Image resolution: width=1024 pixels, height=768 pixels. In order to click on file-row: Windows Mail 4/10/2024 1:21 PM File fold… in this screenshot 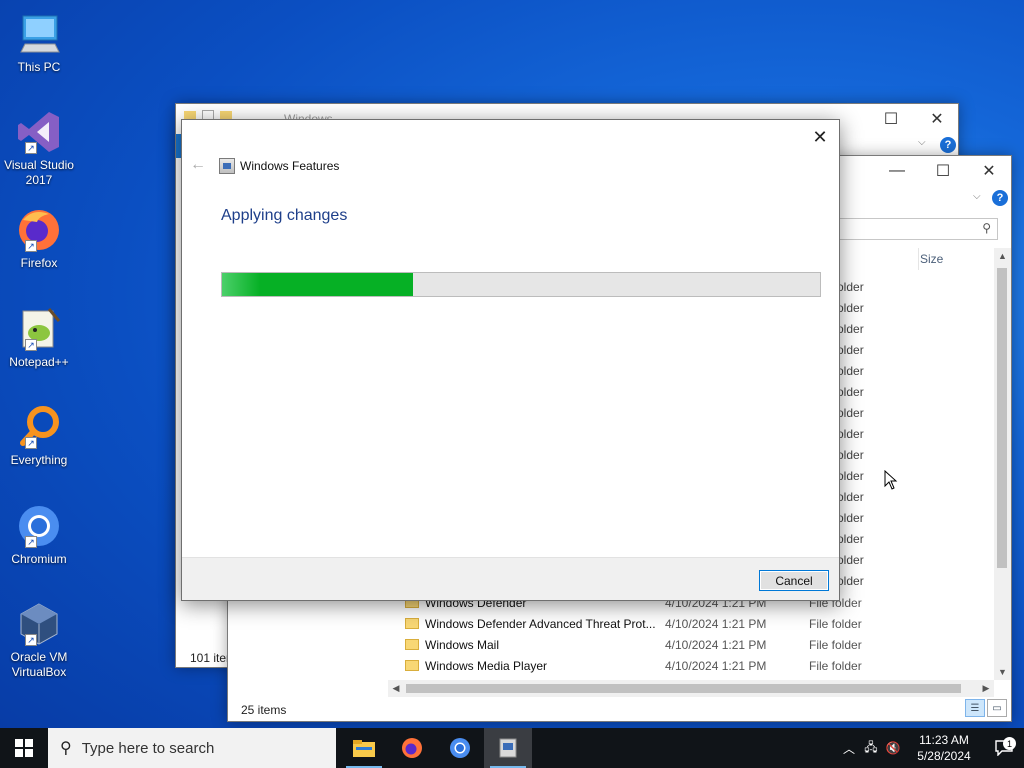, I will do `click(700, 644)`.